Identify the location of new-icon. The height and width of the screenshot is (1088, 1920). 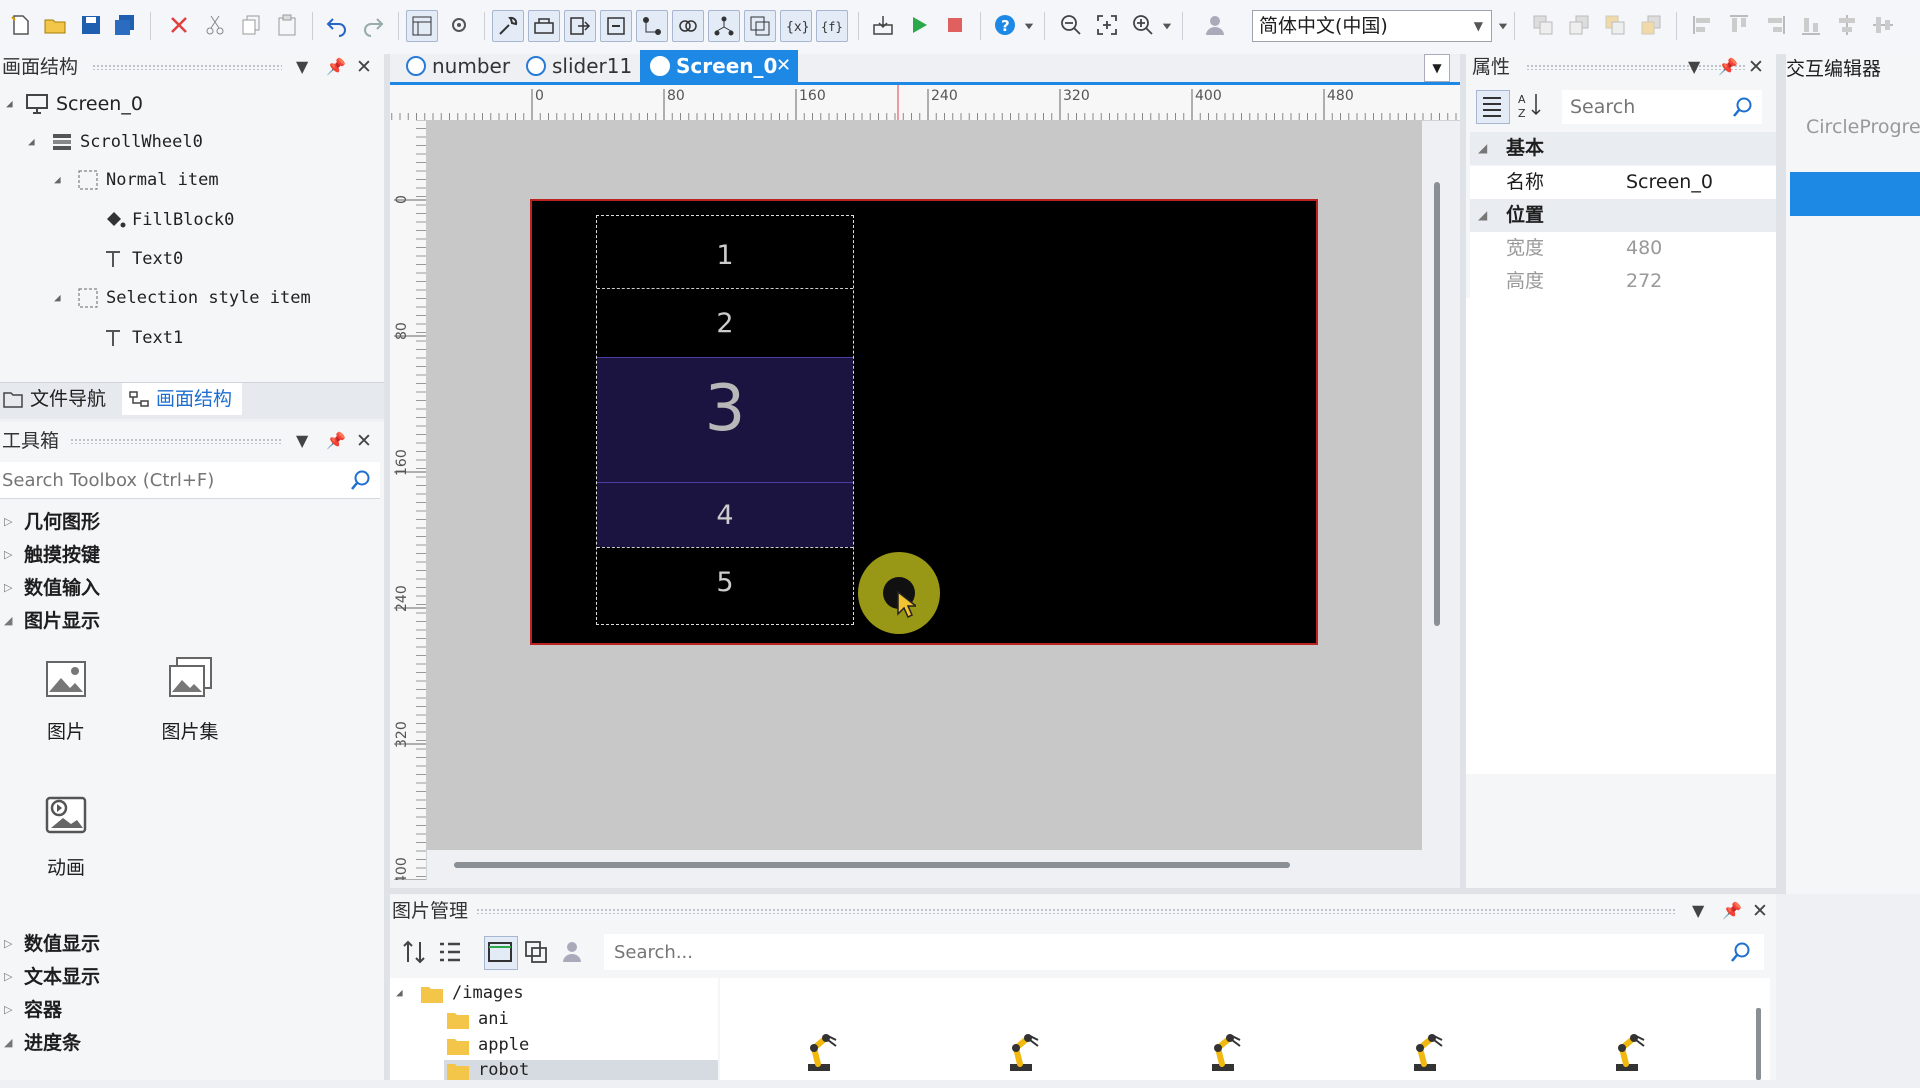
(21, 25).